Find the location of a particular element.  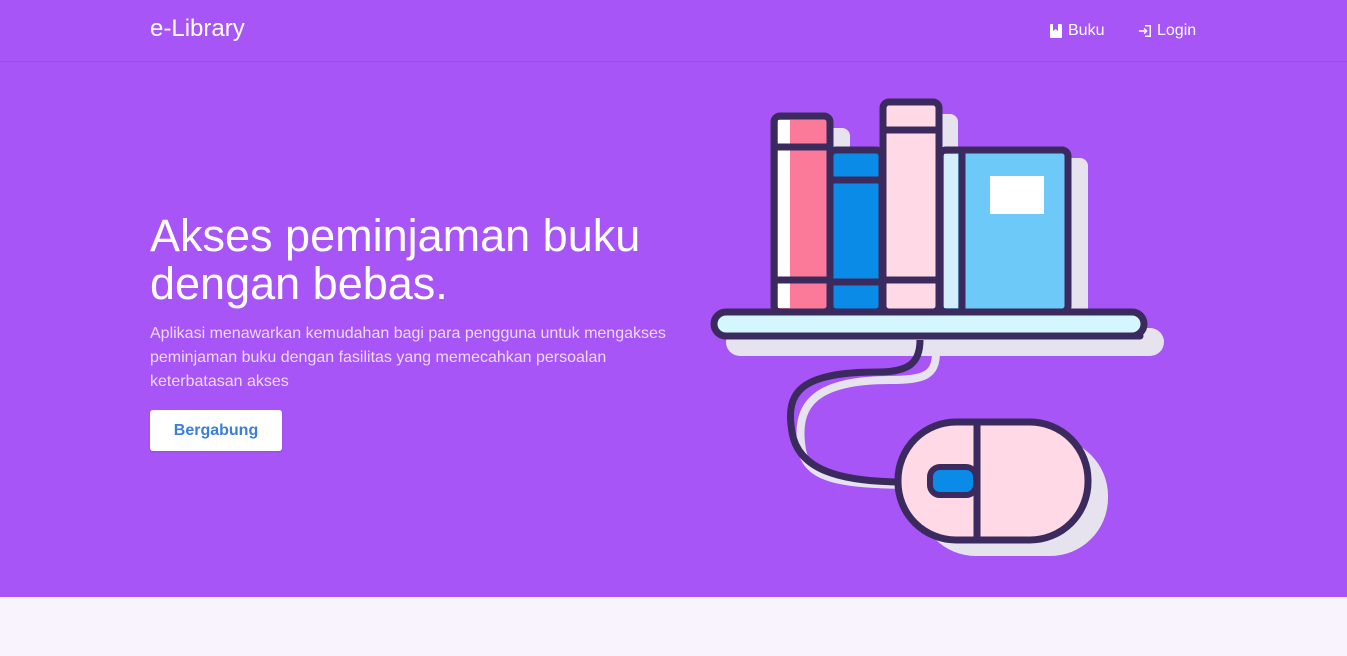

login-icon is located at coordinates (1145, 31).